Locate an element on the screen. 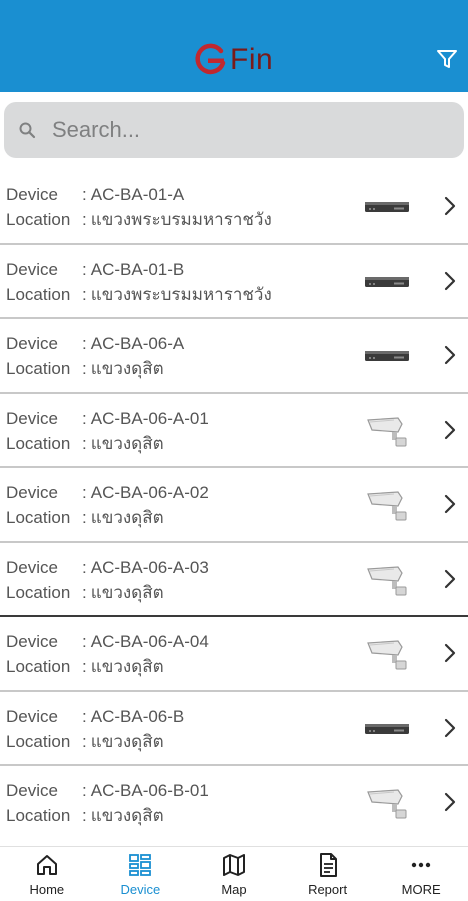 This screenshot has height=901, width=468. app-header: Fin is located at coordinates (234, 46).